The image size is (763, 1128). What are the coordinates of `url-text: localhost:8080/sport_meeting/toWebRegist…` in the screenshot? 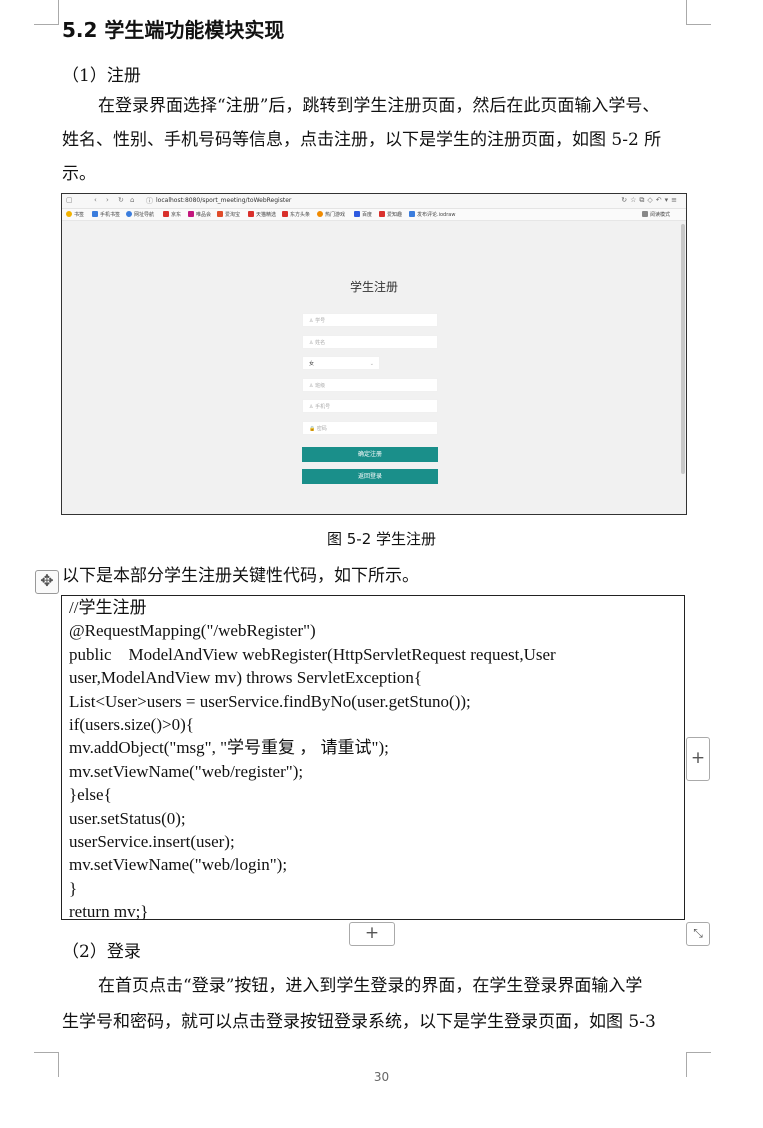 It's located at (224, 200).